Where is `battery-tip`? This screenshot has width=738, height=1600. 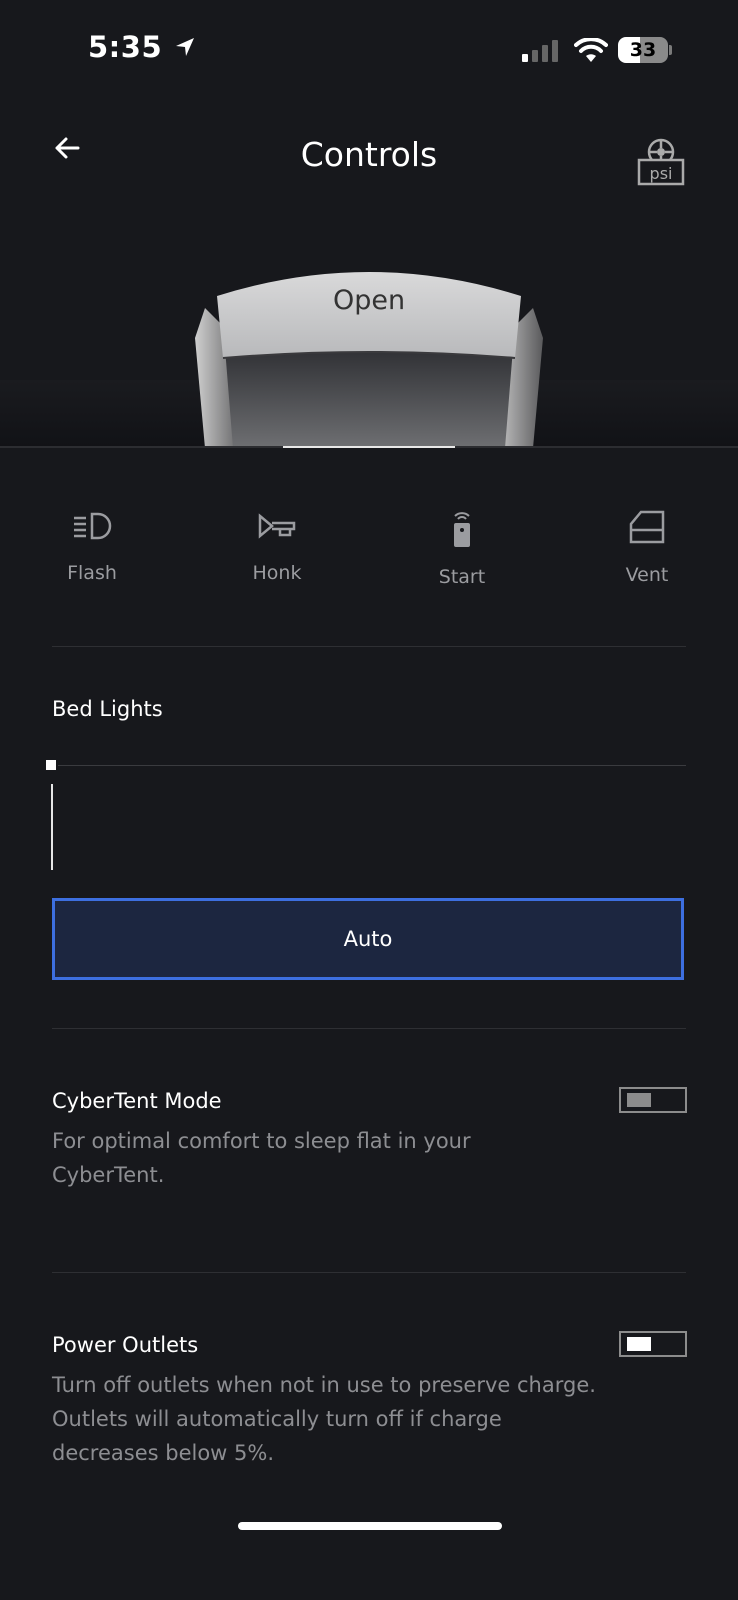 battery-tip is located at coordinates (670, 50).